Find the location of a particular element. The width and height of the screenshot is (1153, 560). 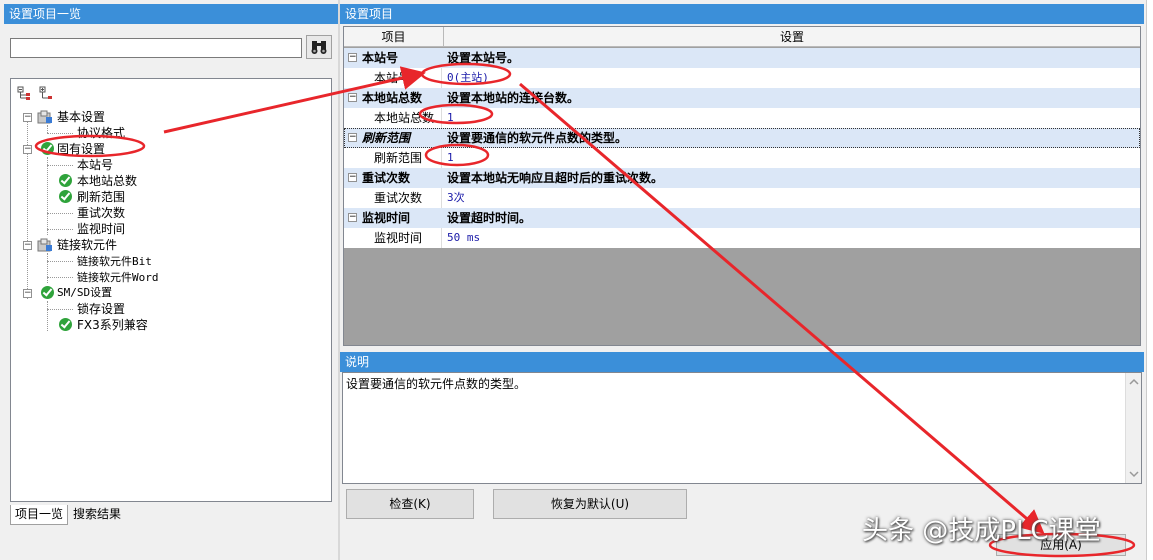

category-row-monitor-time: − 监视时间 设置超时时间。 is located at coordinates (742, 218).